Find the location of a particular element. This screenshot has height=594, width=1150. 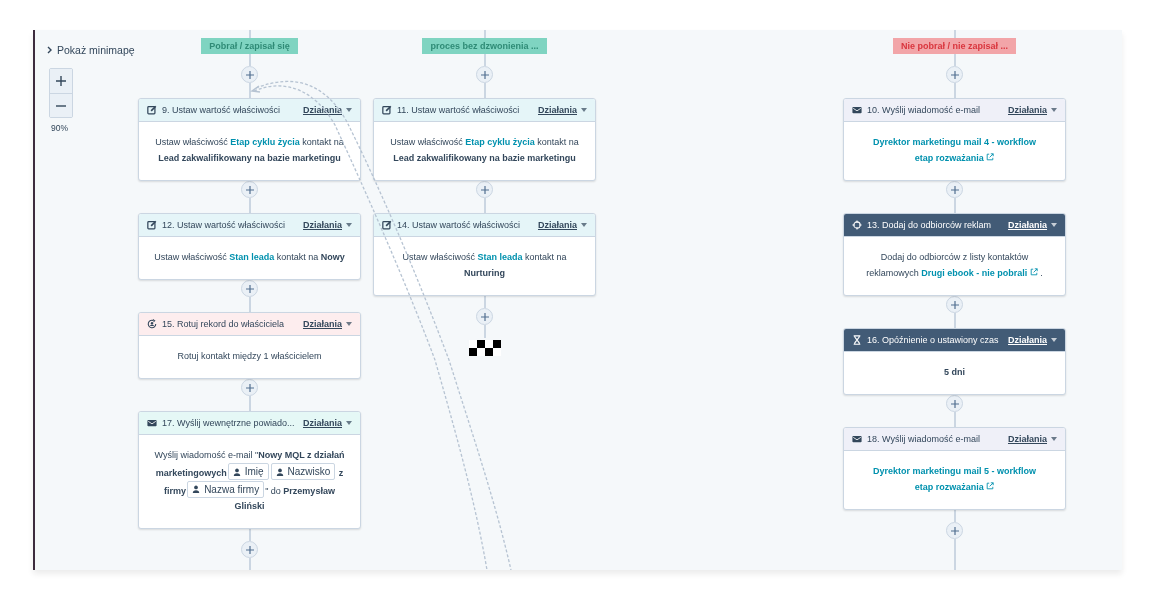

workflow-action-card: 10. Wyślij wiadomość e-mail Działania Dyrektor marketingu mail 4 - workflow etap rozważania is located at coordinates (954, 139).